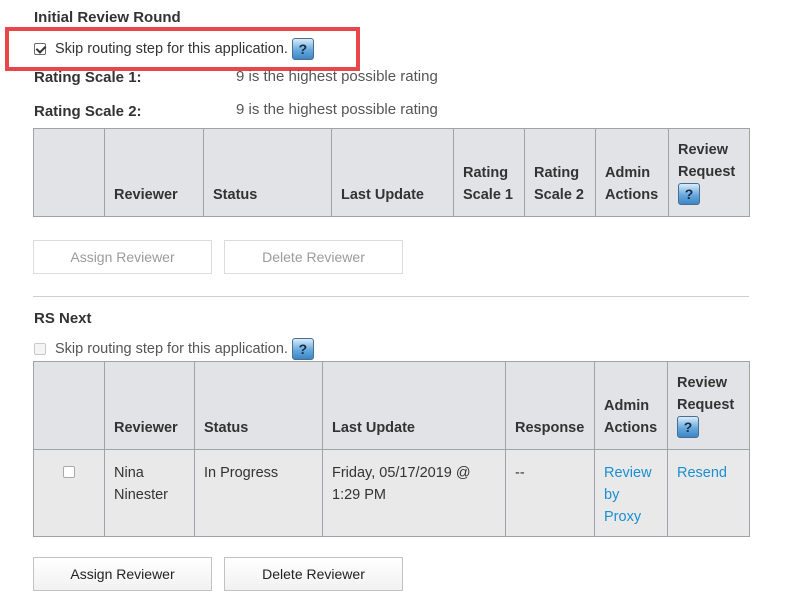 The image size is (786, 610). Describe the element at coordinates (302, 49) in the screenshot. I see `initial-help-icon: ?` at that location.